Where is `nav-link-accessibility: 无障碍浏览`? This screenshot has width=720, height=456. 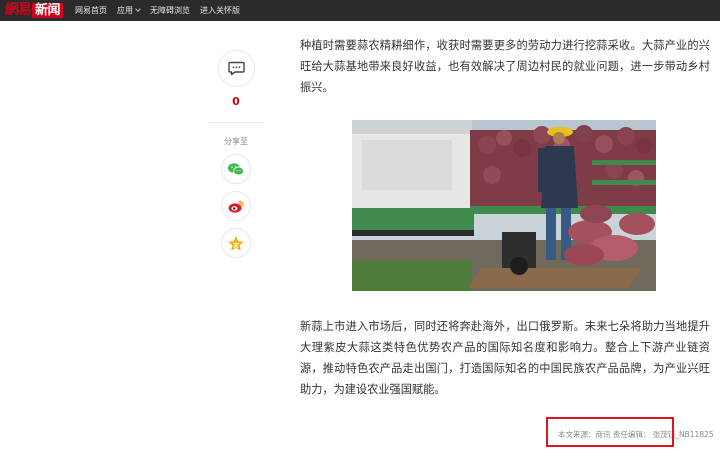 nav-link-accessibility: 无障碍浏览 is located at coordinates (170, 10).